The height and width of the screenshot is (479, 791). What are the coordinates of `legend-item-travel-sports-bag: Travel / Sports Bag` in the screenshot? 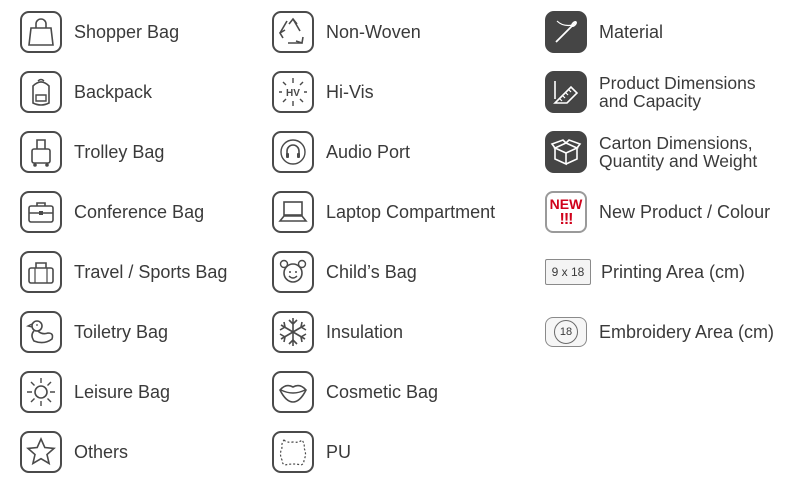 It's located at (123, 272).